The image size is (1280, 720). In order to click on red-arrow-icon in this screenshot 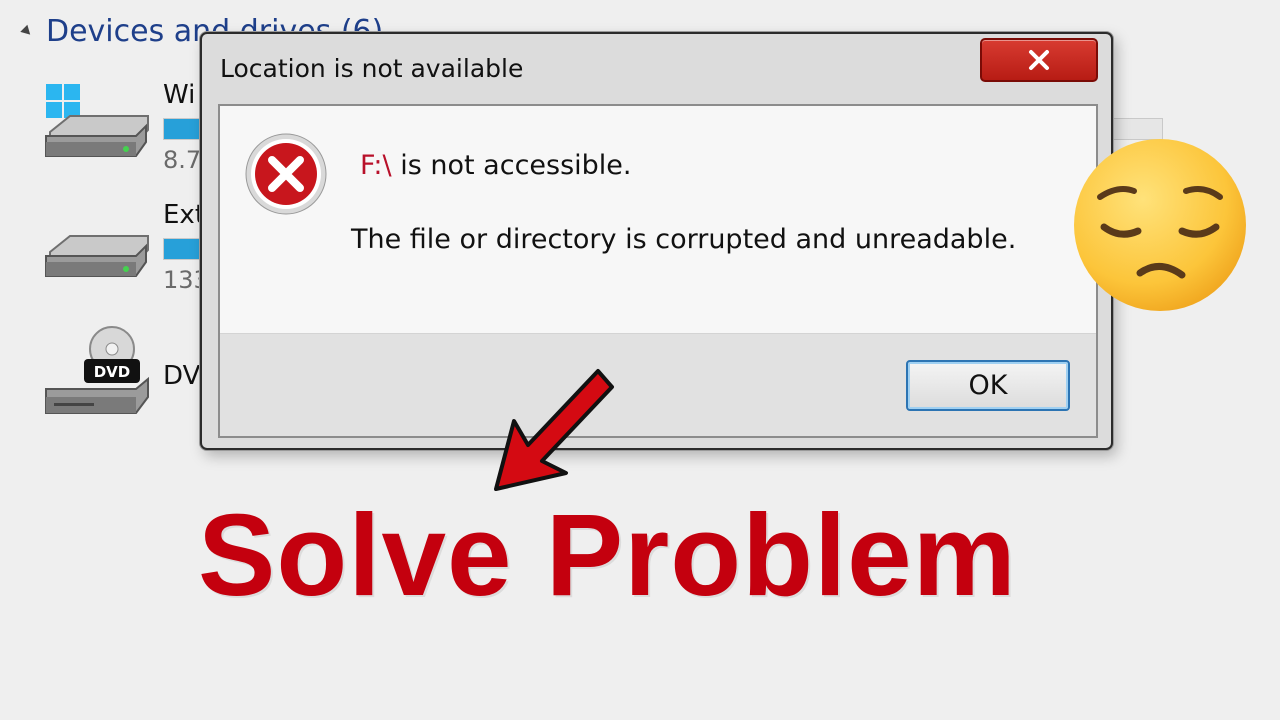, I will do `click(554, 430)`.